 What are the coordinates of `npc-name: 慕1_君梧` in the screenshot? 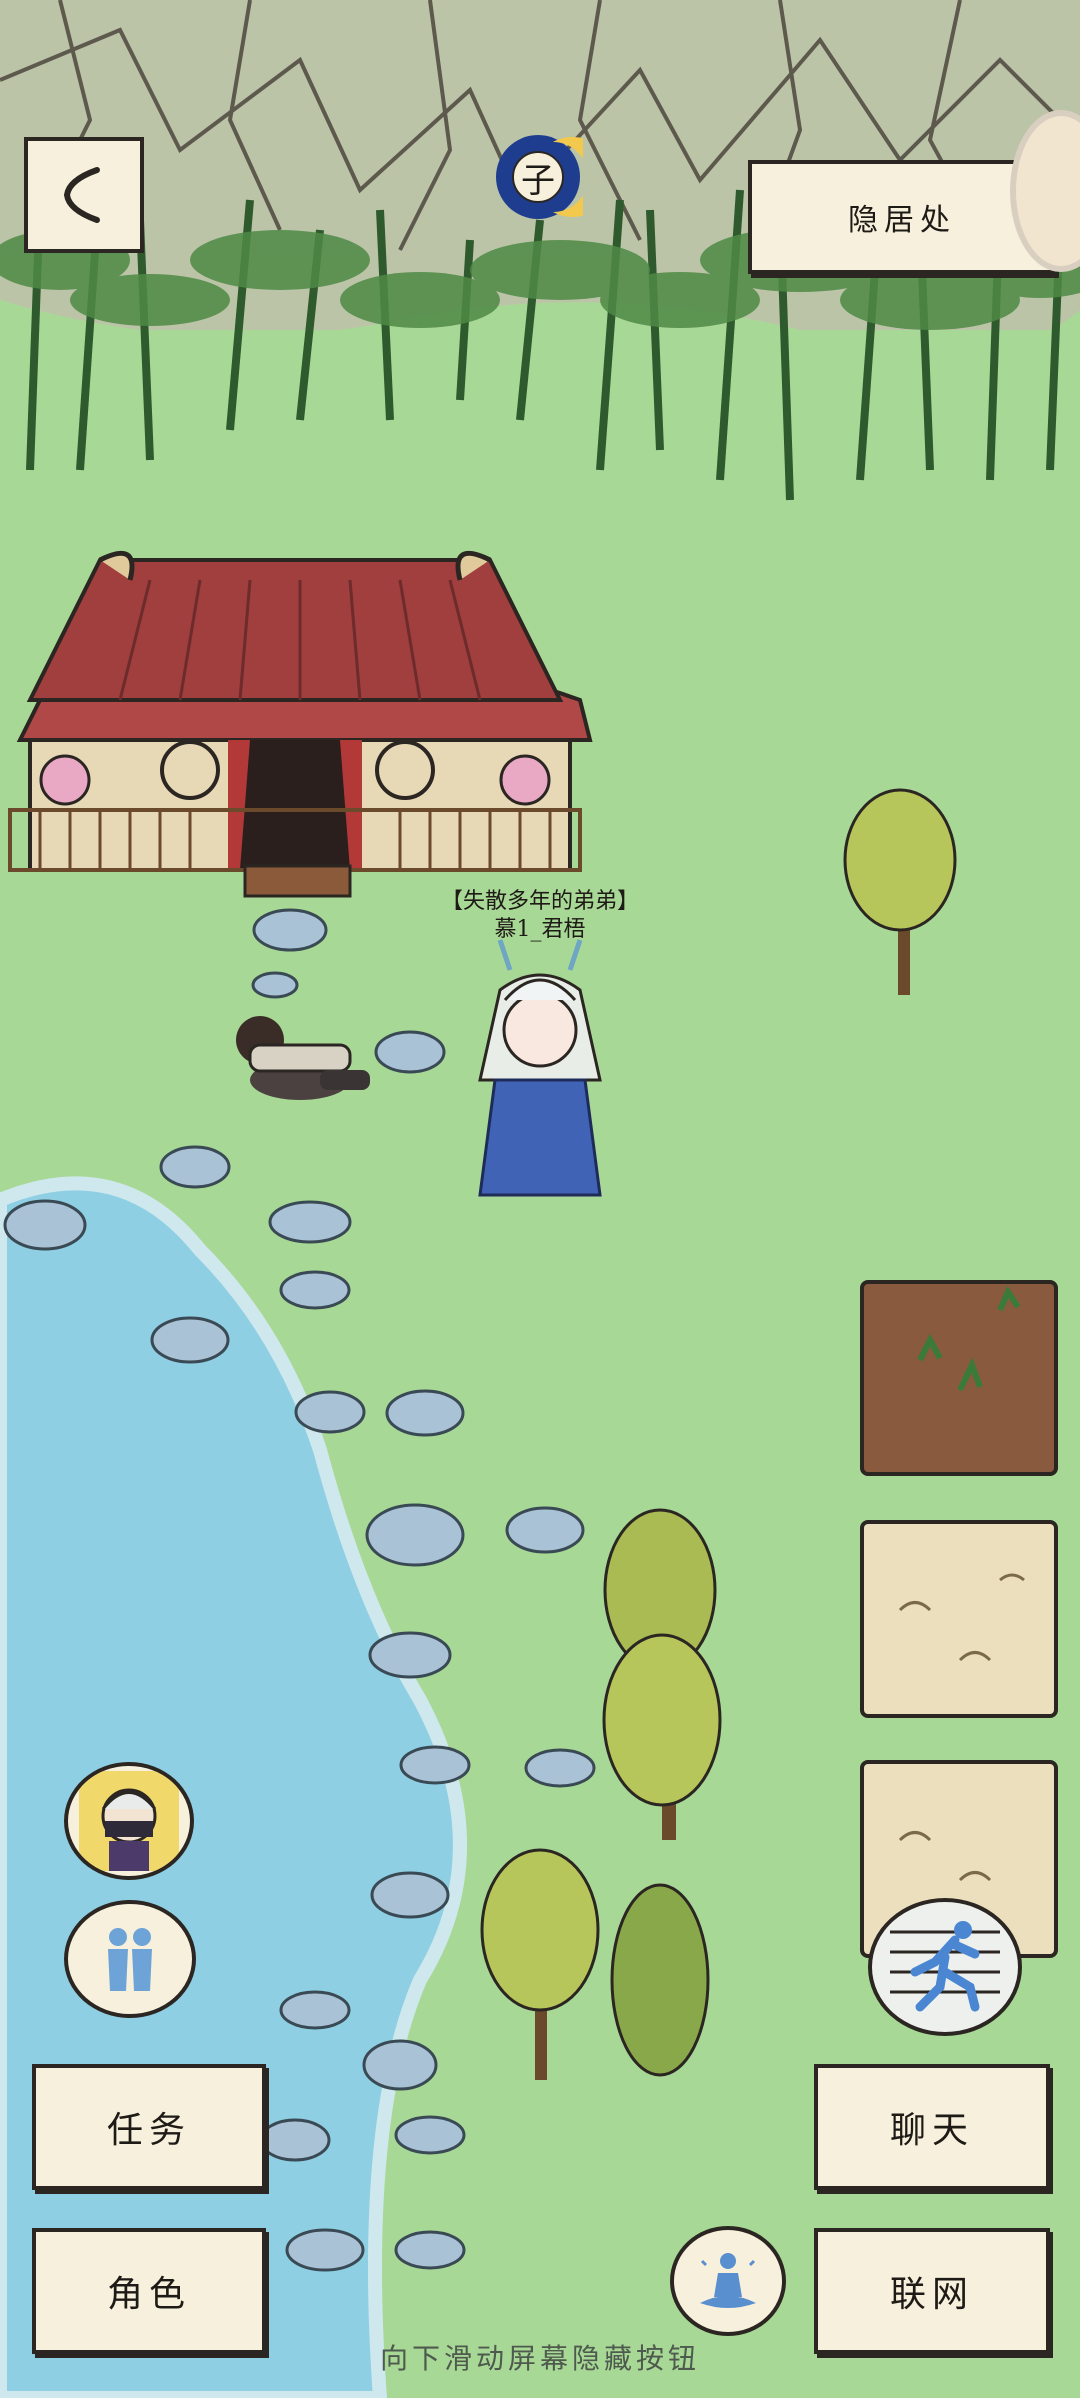 It's located at (540, 929).